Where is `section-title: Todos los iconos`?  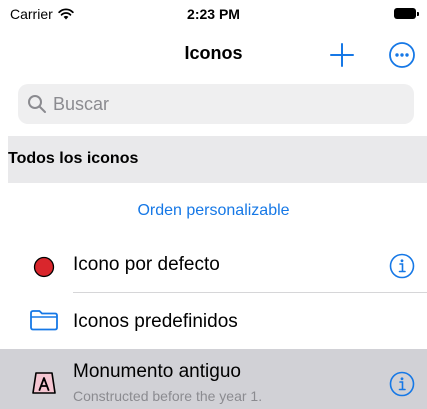 section-title: Todos los iconos is located at coordinates (73, 158).